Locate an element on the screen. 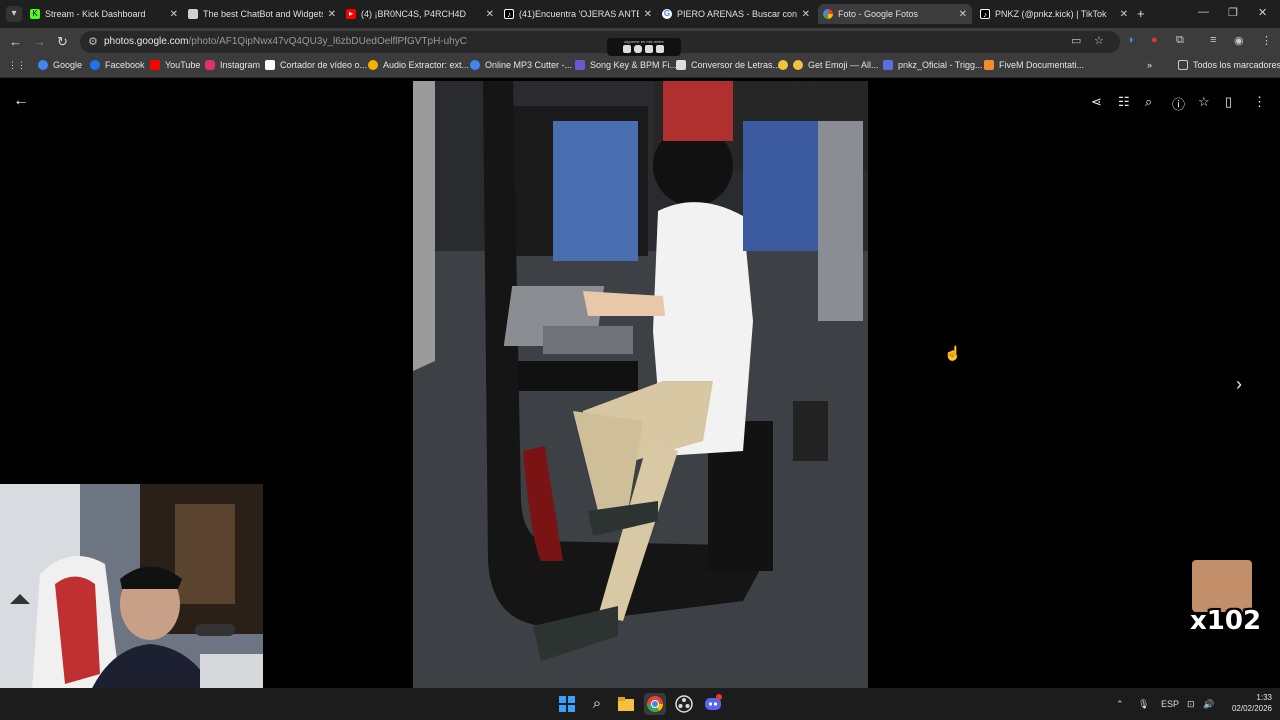 This screenshot has height=720, width=1280. edit-icon: ☷ is located at coordinates (1124, 102).